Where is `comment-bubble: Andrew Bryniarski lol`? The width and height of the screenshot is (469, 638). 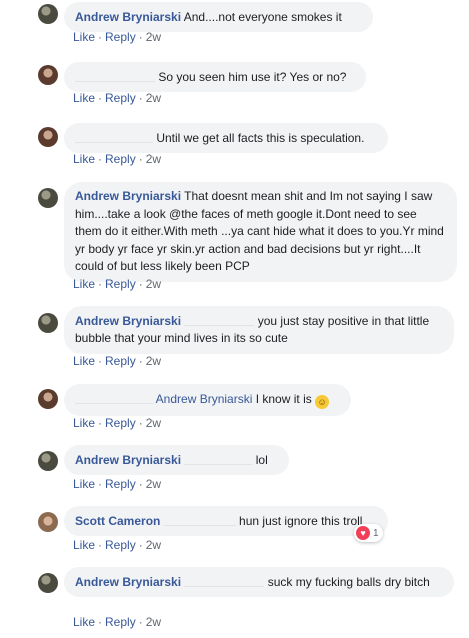 comment-bubble: Andrew Bryniarski lol is located at coordinates (176, 460).